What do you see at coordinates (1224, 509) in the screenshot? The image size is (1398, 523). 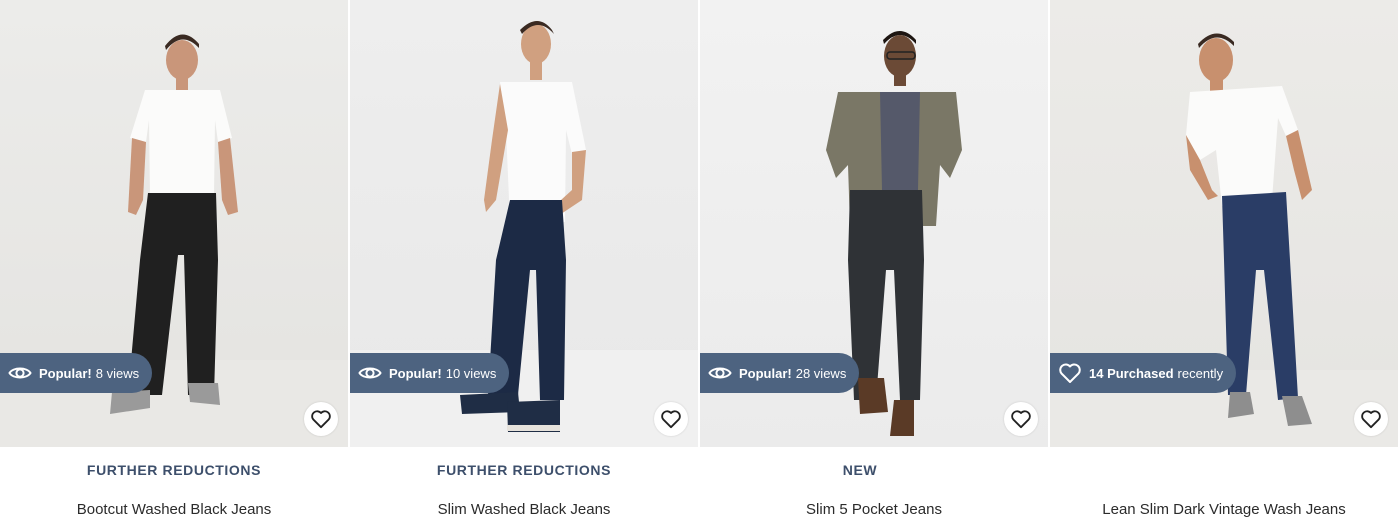 I see `product-name: Lean Slim Dark Vintage Wash Jeans` at bounding box center [1224, 509].